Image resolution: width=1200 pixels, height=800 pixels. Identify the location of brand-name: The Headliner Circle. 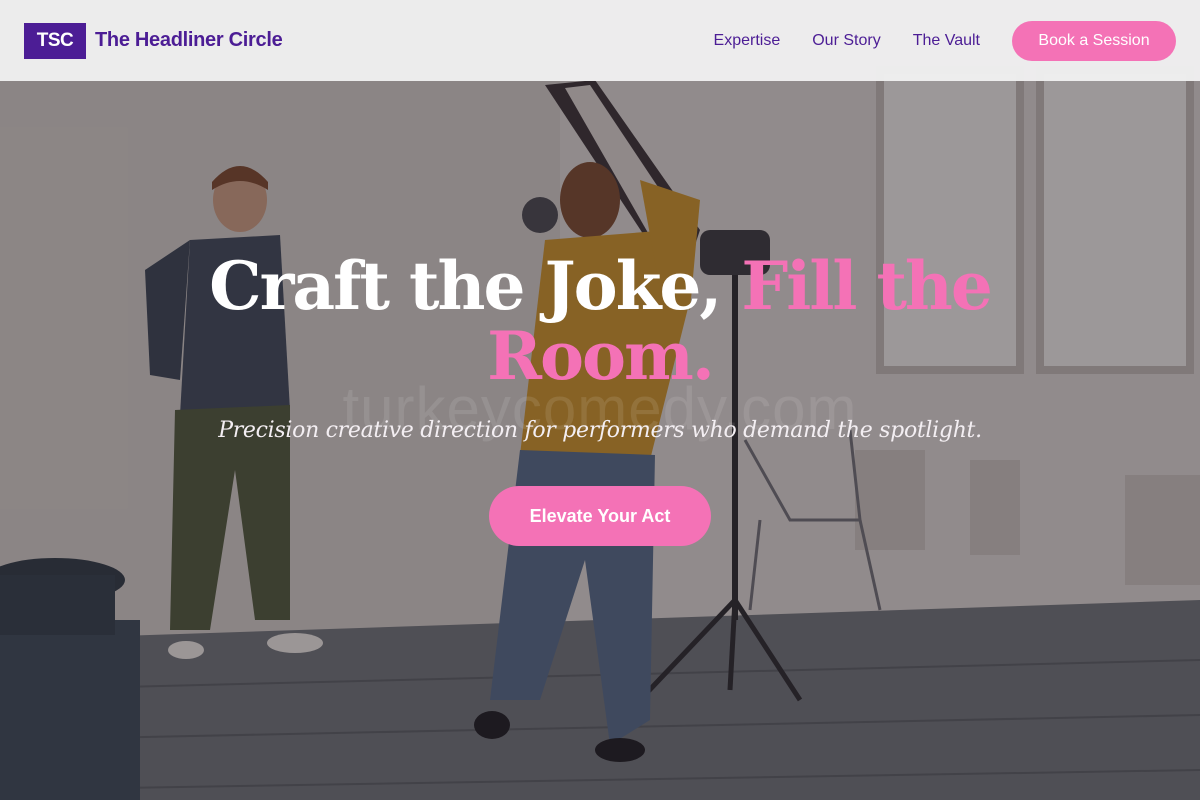
(189, 40).